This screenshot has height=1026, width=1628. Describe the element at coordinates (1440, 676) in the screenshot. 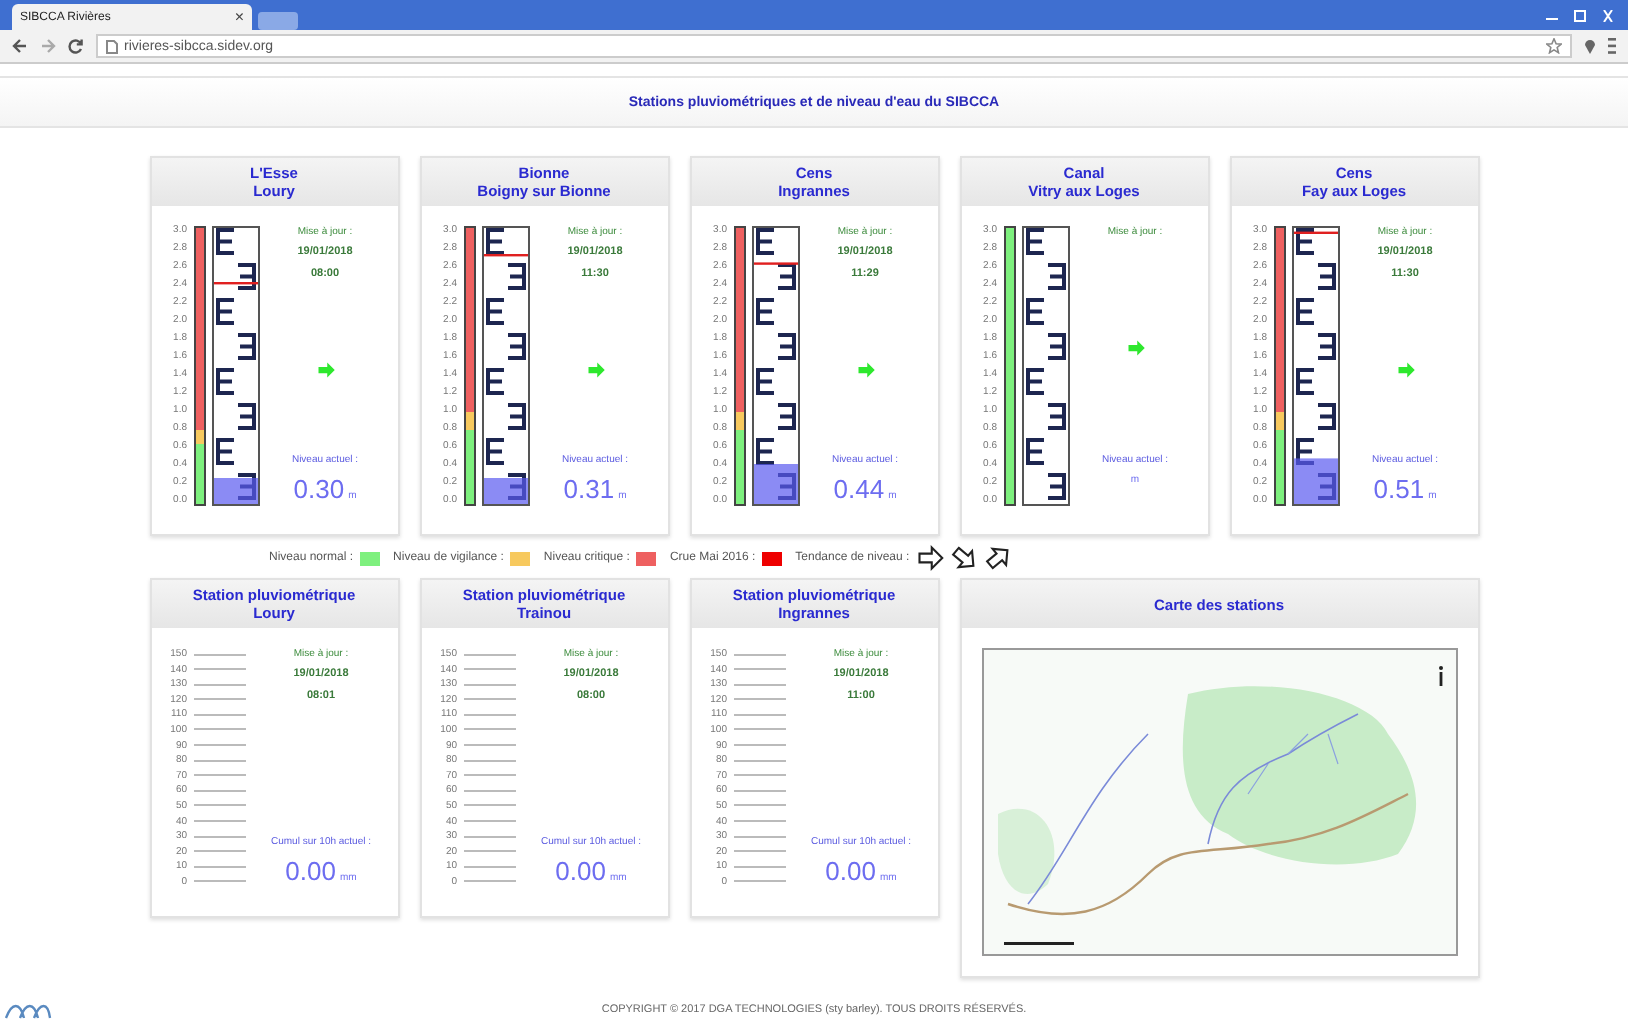

I see `info-icon` at that location.